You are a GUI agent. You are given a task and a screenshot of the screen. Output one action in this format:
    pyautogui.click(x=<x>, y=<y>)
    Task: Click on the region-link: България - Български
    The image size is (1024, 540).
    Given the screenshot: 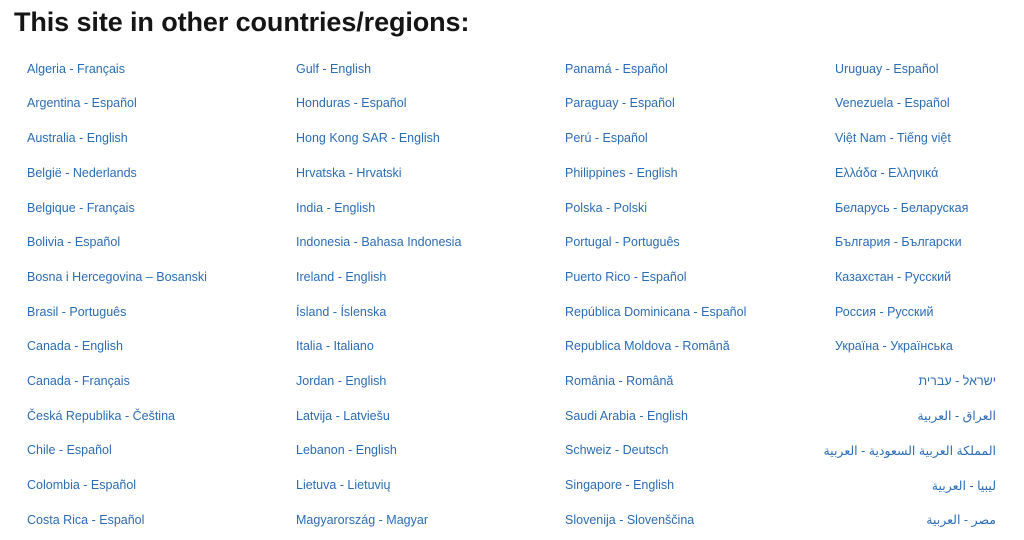 What is the action you would take?
    pyautogui.click(x=898, y=242)
    